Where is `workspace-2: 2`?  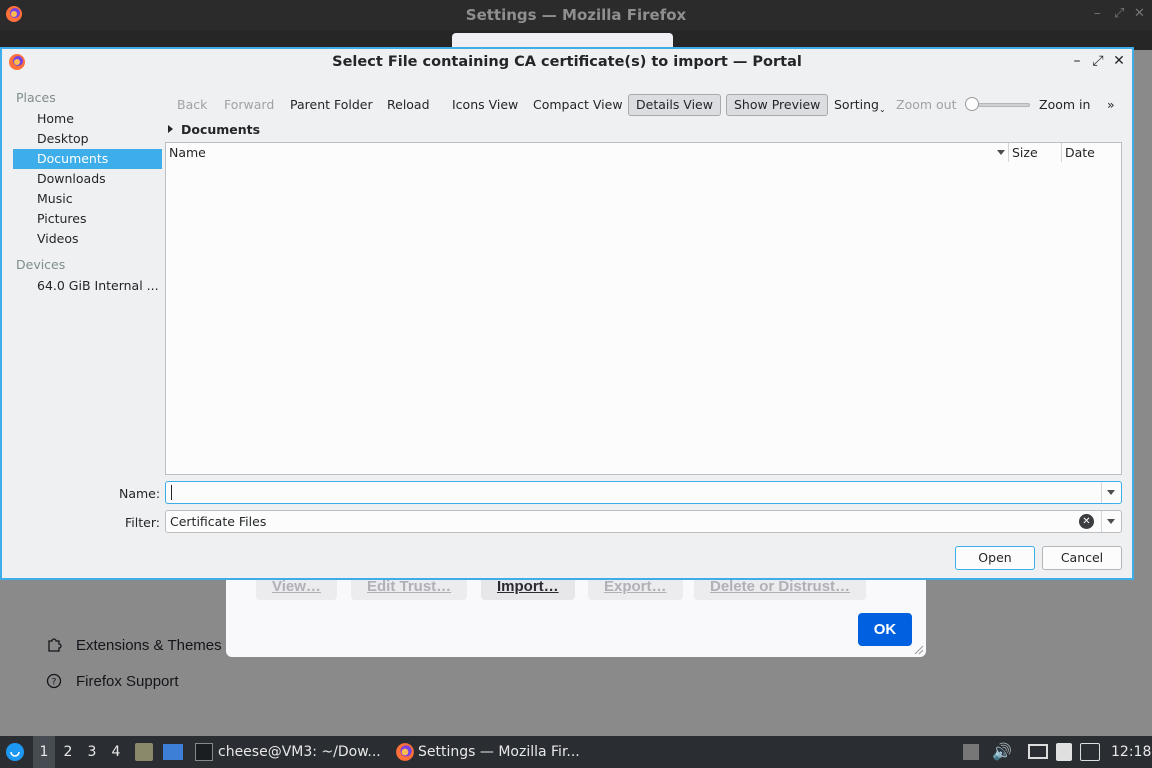 workspace-2: 2 is located at coordinates (68, 752).